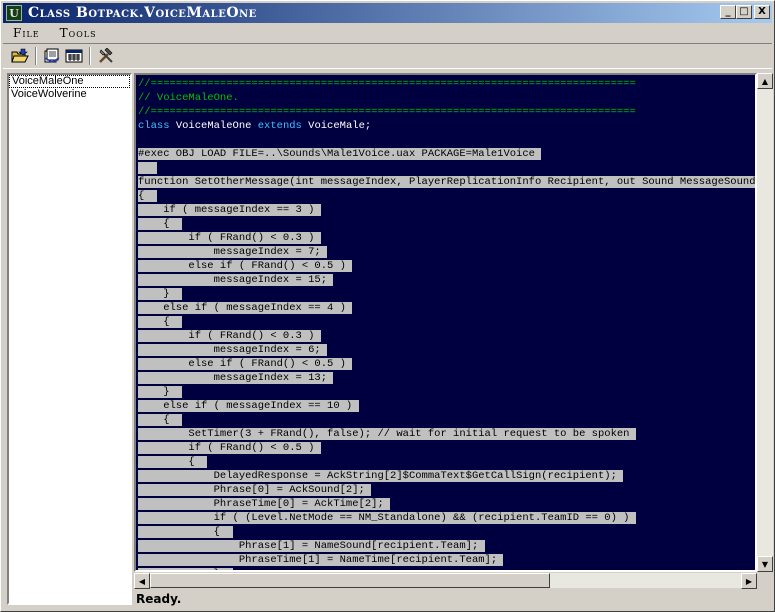 The height and width of the screenshot is (612, 775). What do you see at coordinates (446, 546) in the screenshot?
I see `code-line: Phrase[1] = NameSound[recipient.Team];` at bounding box center [446, 546].